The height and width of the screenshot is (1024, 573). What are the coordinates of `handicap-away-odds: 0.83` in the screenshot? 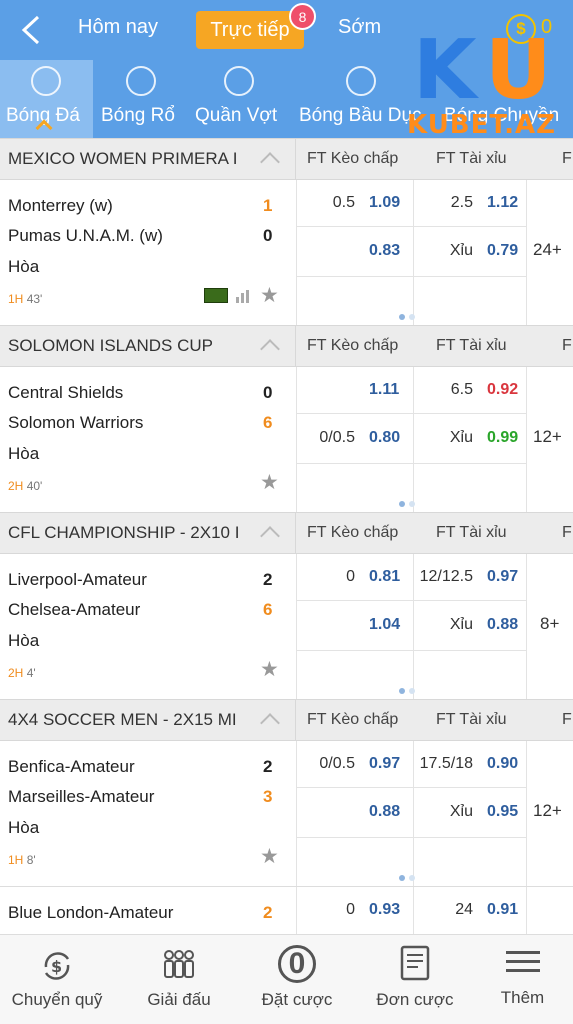 It's located at (384, 251).